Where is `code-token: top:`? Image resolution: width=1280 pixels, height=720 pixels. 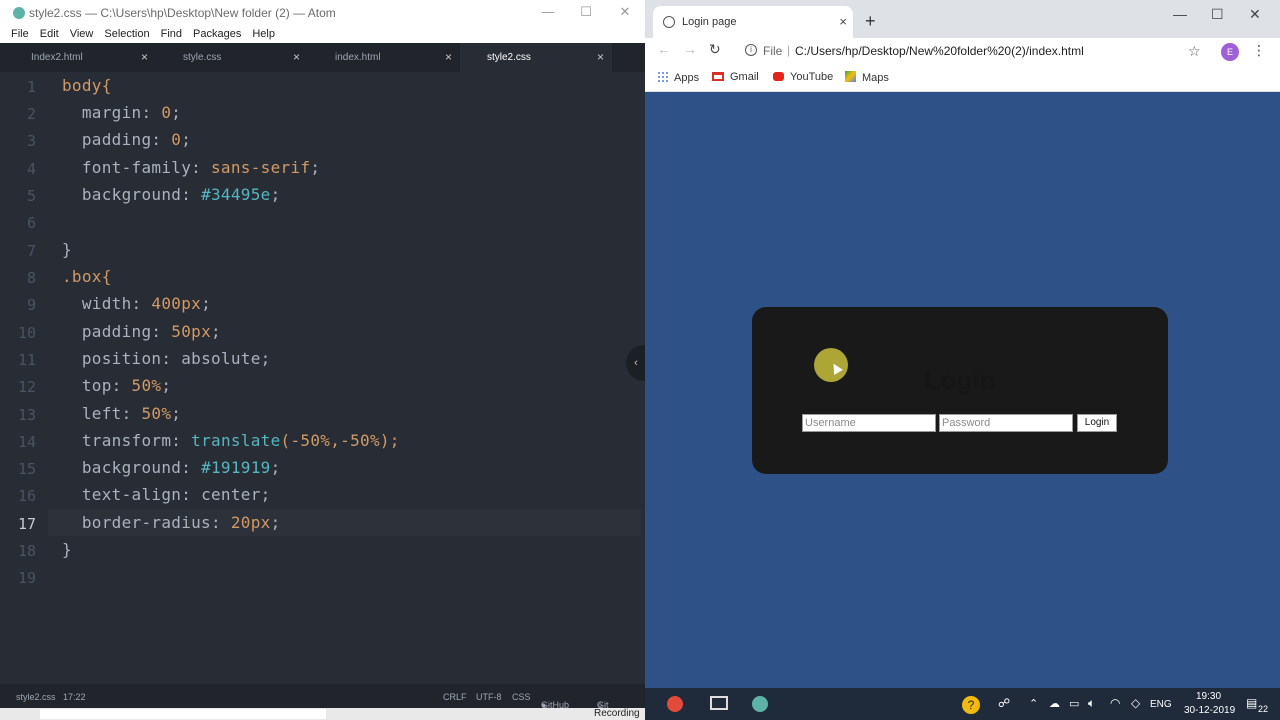 code-token: top: is located at coordinates (97, 385).